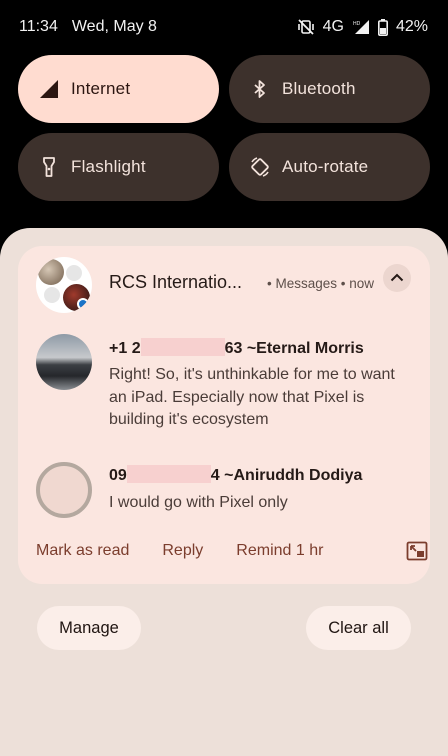  Describe the element at coordinates (49, 89) in the screenshot. I see `signal-icon` at that location.